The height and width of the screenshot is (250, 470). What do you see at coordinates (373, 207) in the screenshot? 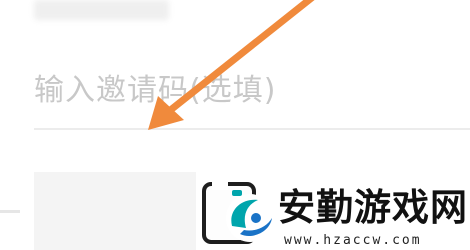
I see `watermark-title: 安勤游戏网` at bounding box center [373, 207].